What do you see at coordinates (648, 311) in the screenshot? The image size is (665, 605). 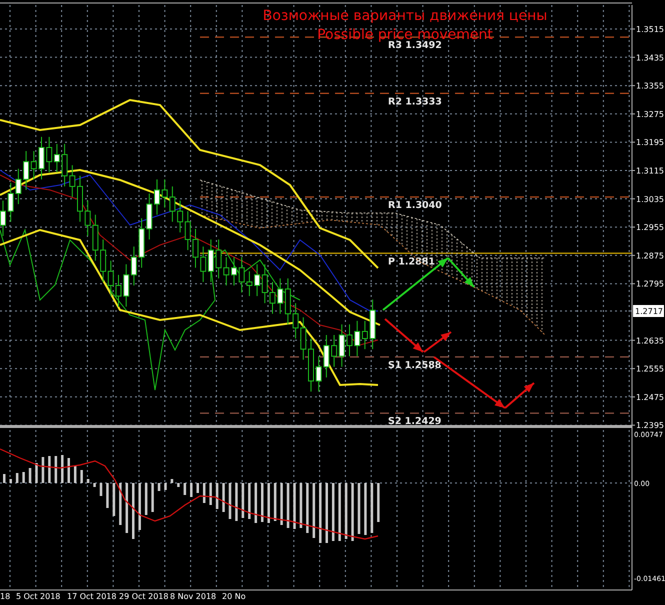 I see `current-price-label: 1.2717` at bounding box center [648, 311].